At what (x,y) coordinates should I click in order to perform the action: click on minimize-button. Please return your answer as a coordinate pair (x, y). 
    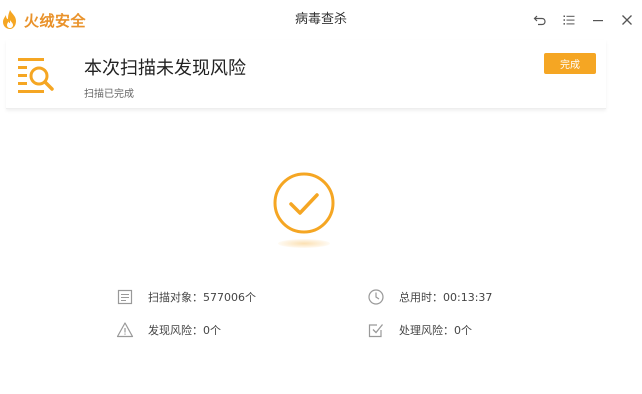
    Looking at the image, I should click on (598, 20).